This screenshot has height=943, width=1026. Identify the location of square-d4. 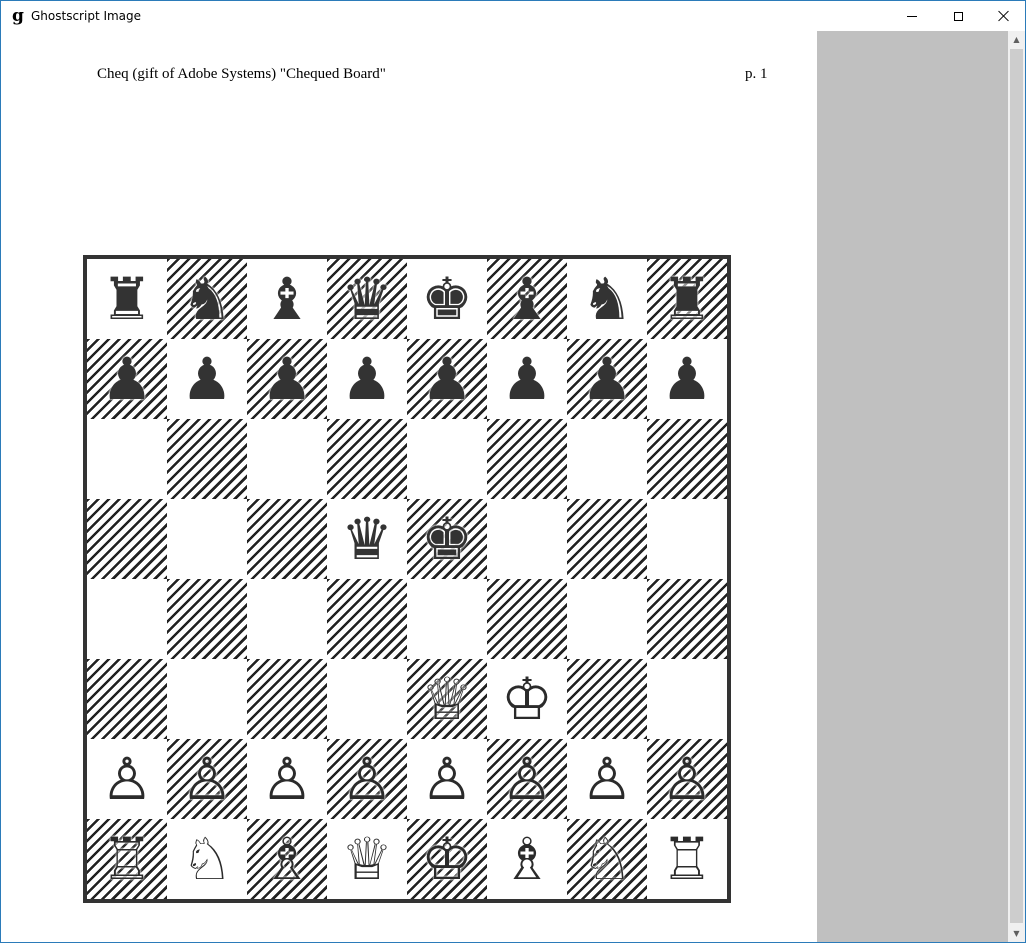
(367, 619).